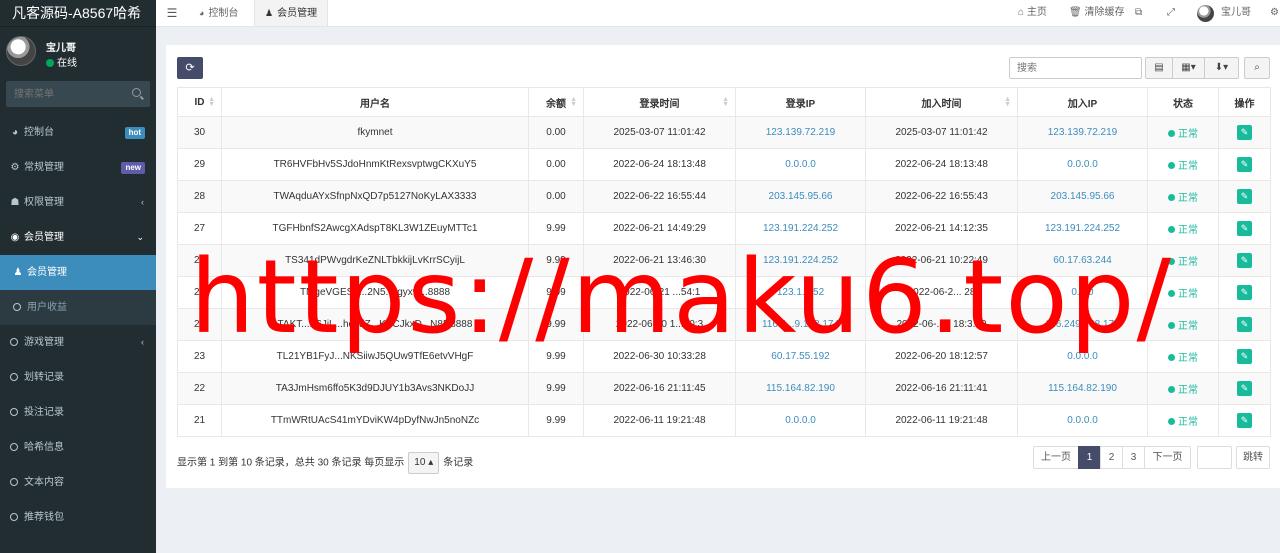 The height and width of the screenshot is (553, 1280). Describe the element at coordinates (1082, 260) in the screenshot. I see `cell-join-ip: 60.17.63.244` at that location.